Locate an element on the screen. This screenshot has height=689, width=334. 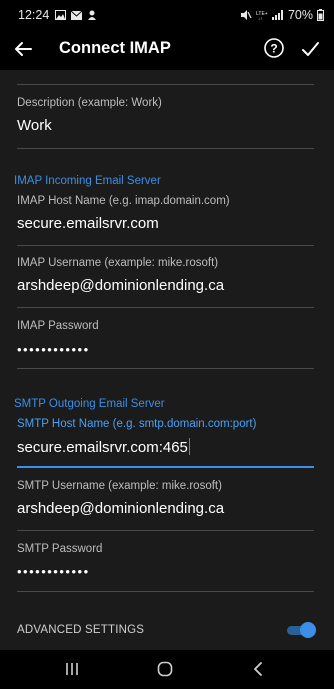
navigation-bar is located at coordinates (167, 669).